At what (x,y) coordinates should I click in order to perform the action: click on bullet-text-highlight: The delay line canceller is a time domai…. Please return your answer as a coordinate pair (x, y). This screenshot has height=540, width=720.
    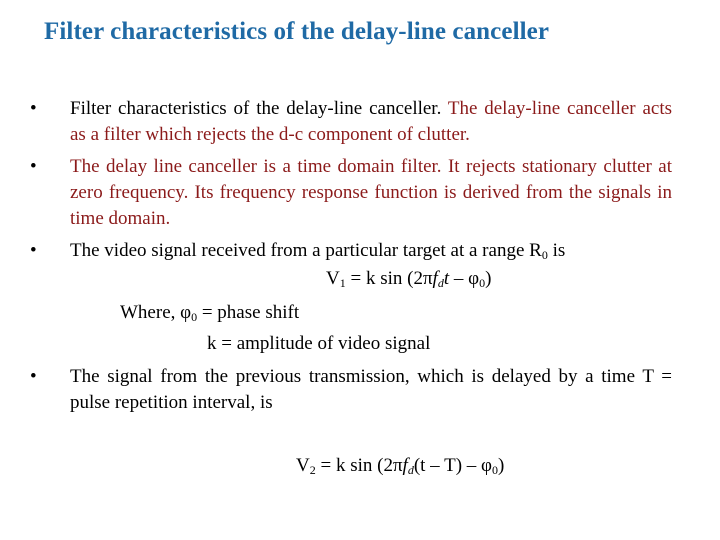
    Looking at the image, I should click on (371, 192).